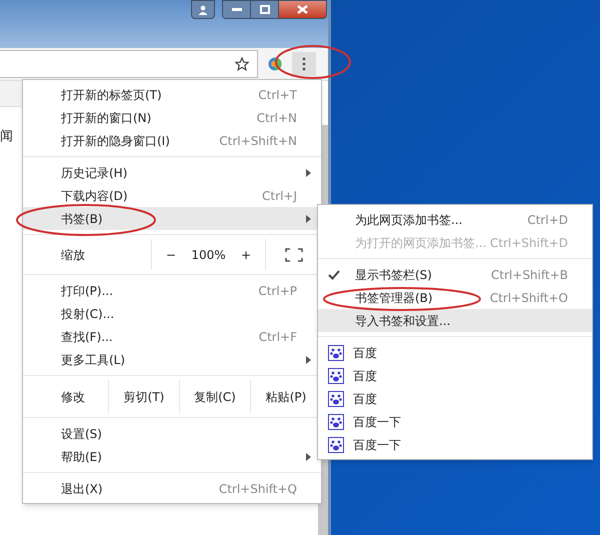 Image resolution: width=600 pixels, height=535 pixels. Describe the element at coordinates (246, 255) in the screenshot. I see `zoom-in-button: +` at that location.